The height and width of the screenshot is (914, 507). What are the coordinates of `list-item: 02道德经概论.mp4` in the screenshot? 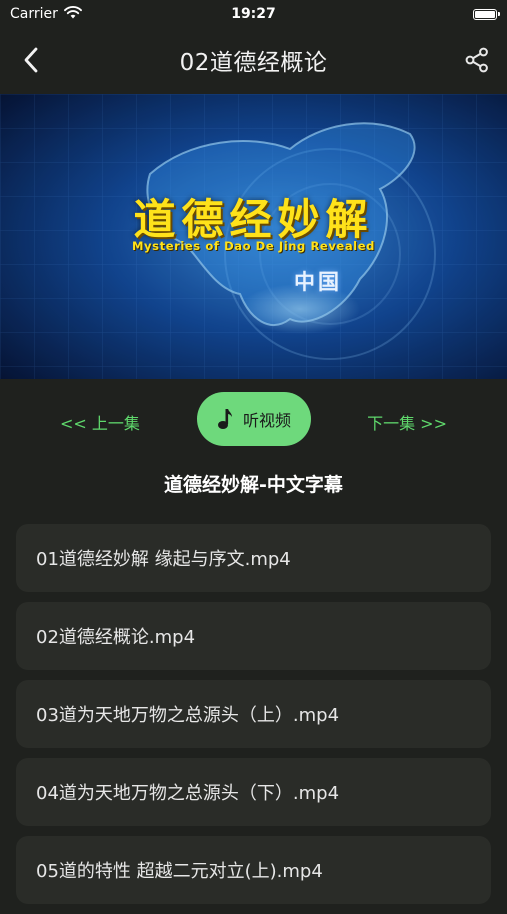 It's located at (253, 636).